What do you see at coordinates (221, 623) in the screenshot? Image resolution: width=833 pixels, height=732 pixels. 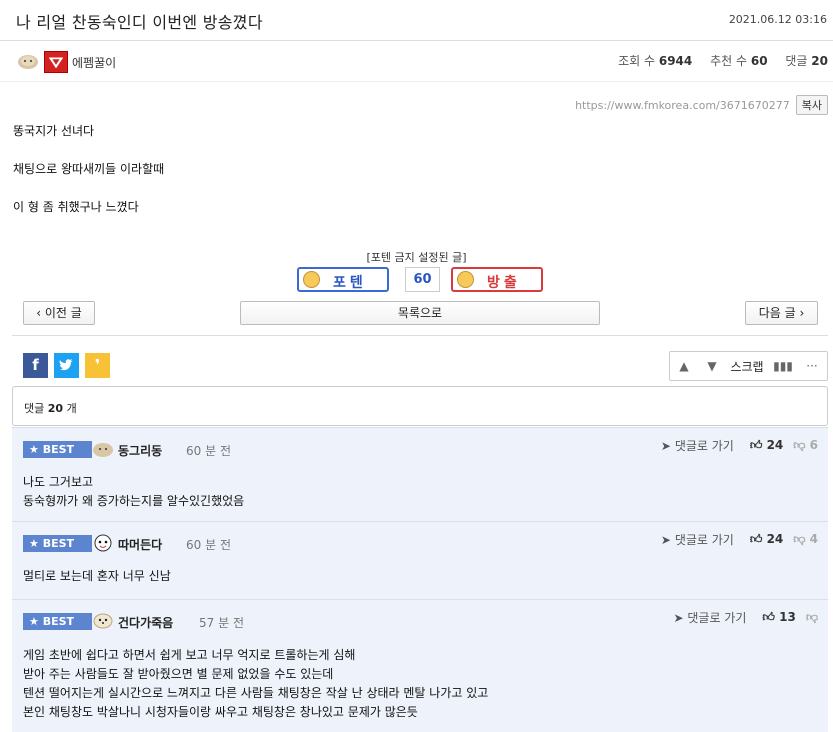 I see `comment-time: 57 분 전` at bounding box center [221, 623].